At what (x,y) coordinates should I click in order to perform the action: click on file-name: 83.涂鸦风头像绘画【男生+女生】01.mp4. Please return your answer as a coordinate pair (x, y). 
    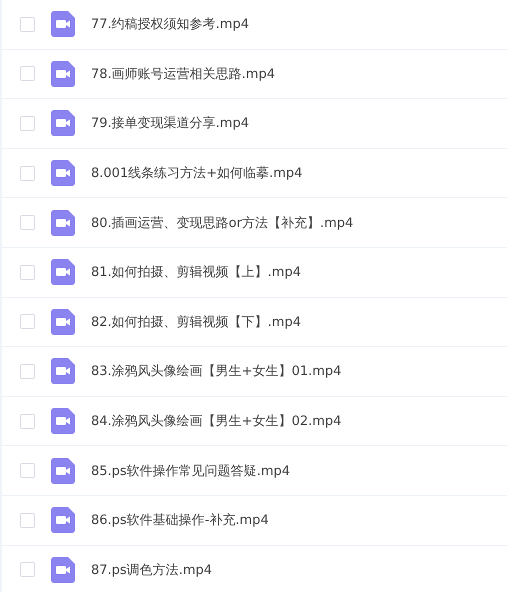
    Looking at the image, I should click on (216, 371).